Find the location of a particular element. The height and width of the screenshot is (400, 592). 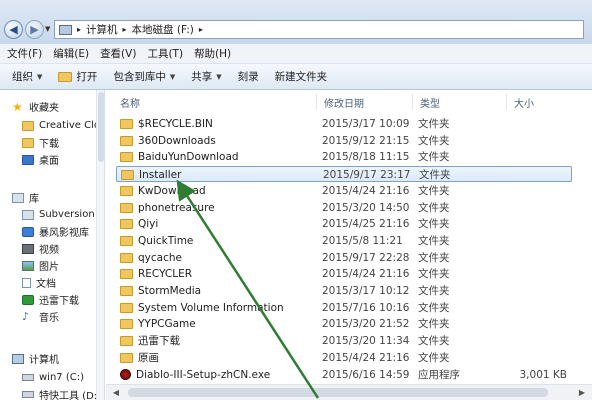

include-in-library-button: 包含到库中 ▼ is located at coordinates (146, 76).